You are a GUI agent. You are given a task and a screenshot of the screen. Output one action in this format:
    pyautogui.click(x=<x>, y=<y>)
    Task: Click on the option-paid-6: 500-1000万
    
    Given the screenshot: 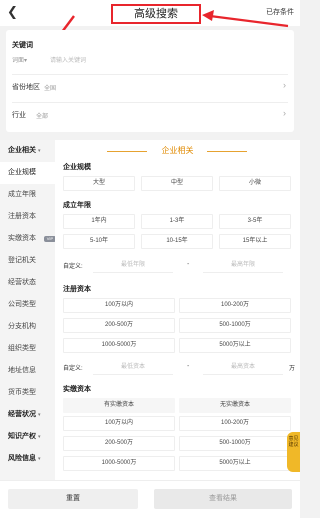 What is the action you would take?
    pyautogui.click(x=235, y=443)
    